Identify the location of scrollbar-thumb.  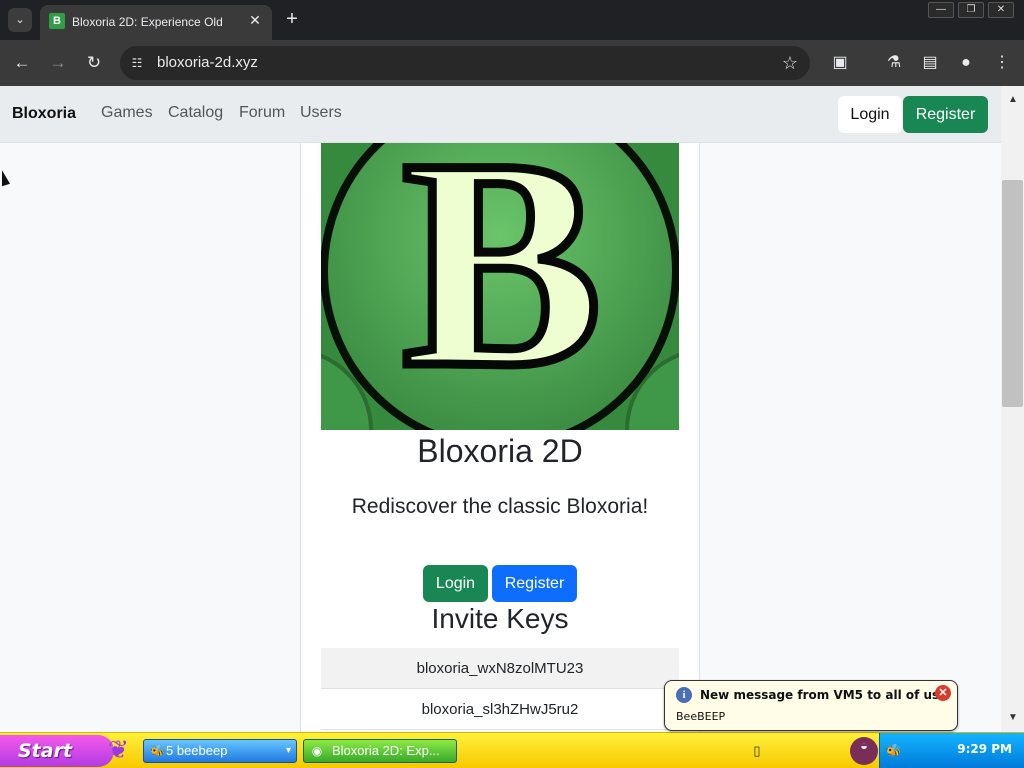
(1012, 293).